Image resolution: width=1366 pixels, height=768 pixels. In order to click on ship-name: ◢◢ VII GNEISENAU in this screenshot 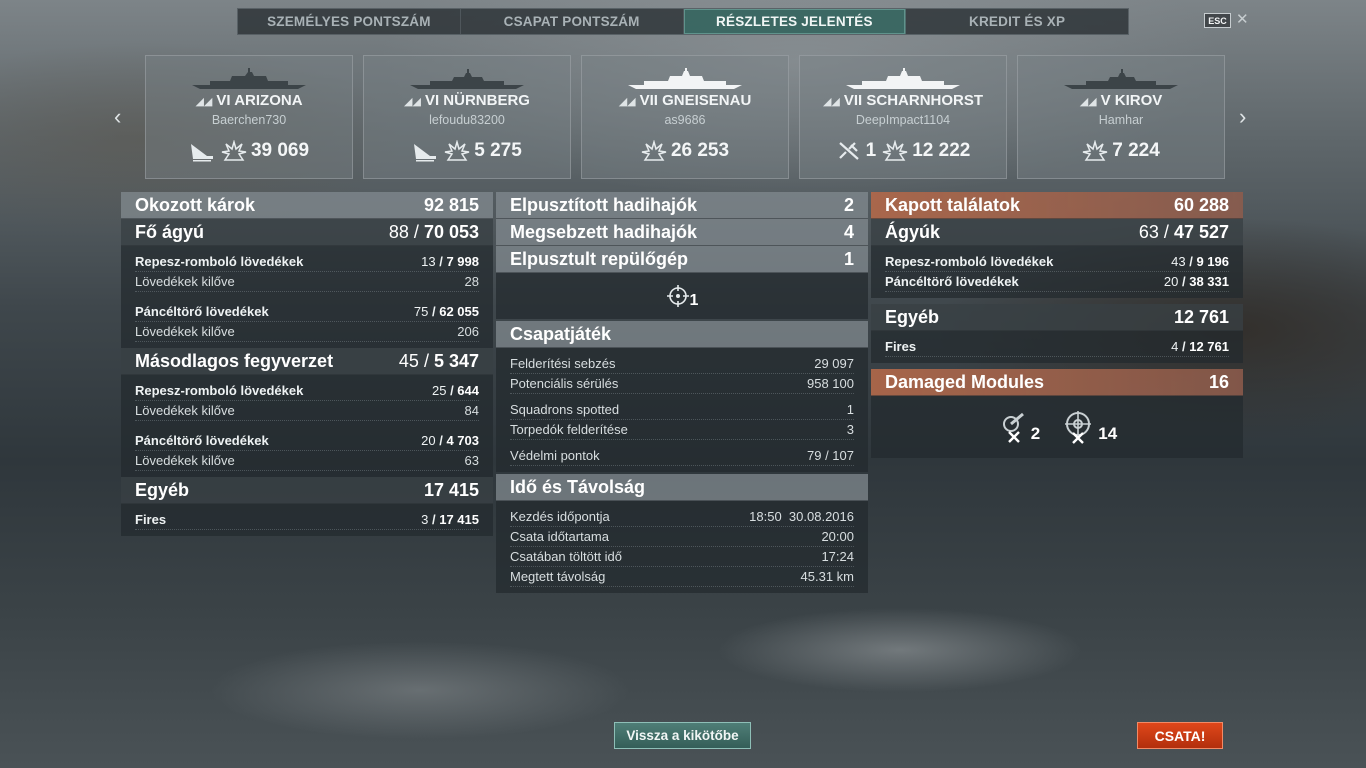, I will do `click(685, 100)`.